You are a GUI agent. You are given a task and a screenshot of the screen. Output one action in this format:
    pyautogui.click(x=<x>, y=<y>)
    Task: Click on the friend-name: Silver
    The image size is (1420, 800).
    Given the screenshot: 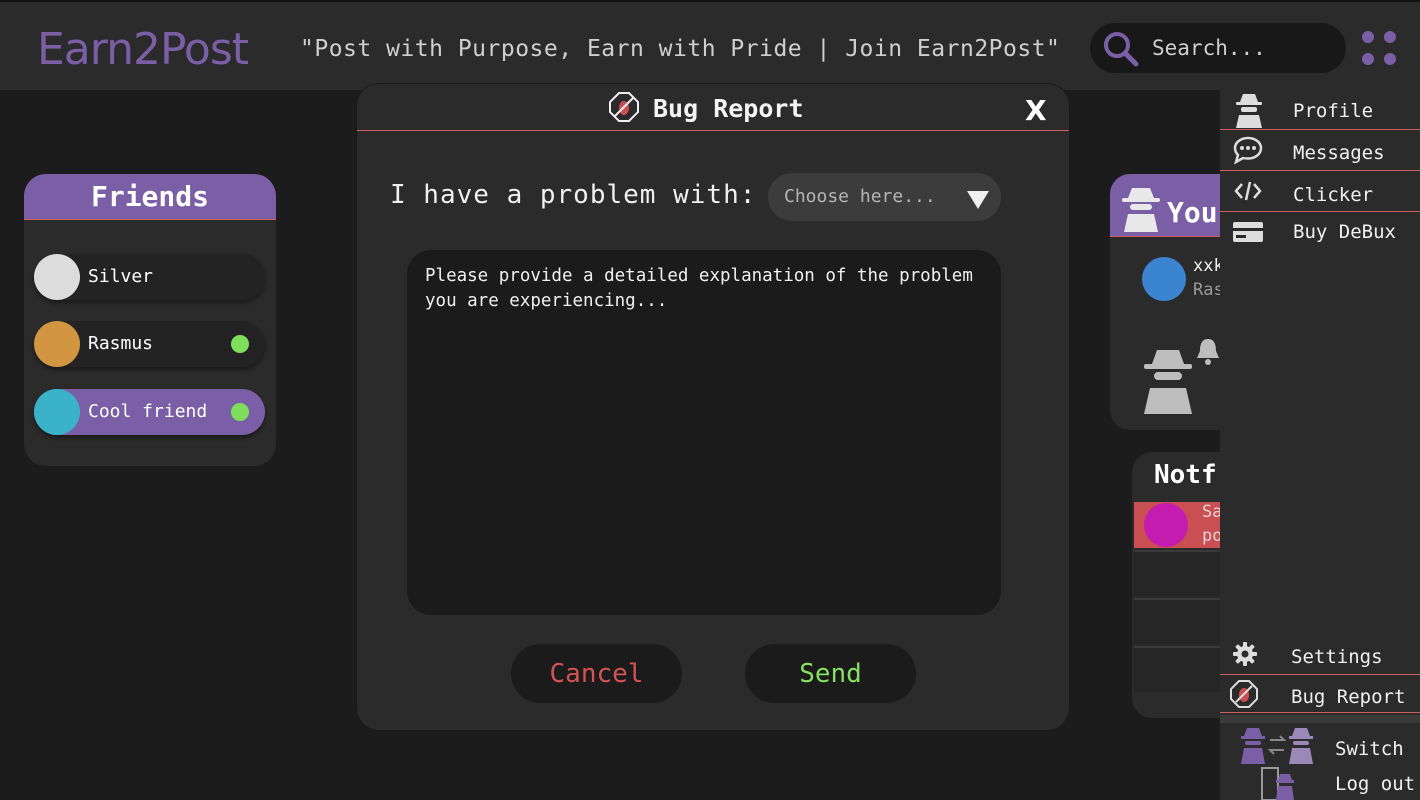 What is the action you would take?
    pyautogui.click(x=121, y=276)
    